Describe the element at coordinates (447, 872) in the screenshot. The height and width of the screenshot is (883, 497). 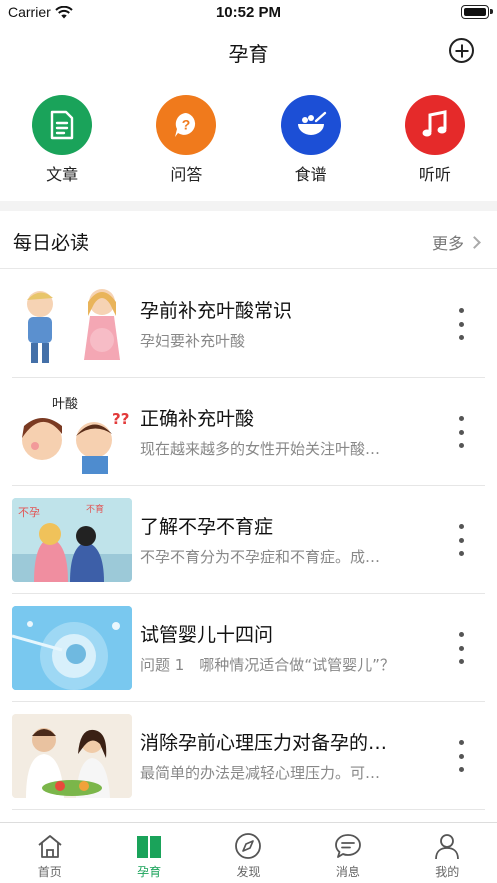
I see `tab-label: 我的` at that location.